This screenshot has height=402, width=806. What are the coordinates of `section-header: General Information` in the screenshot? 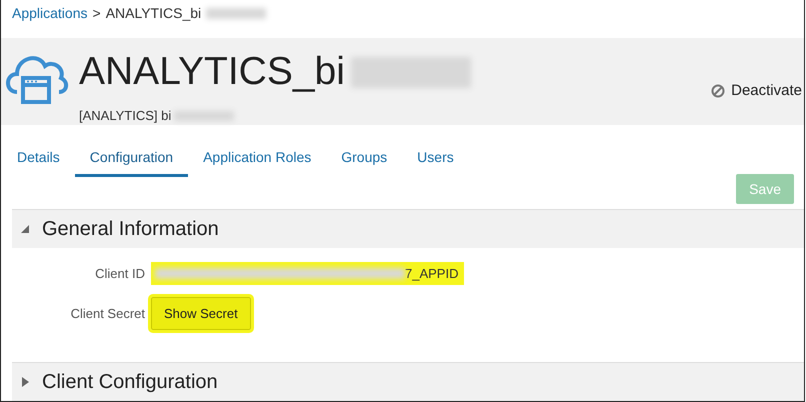 It's located at (408, 228).